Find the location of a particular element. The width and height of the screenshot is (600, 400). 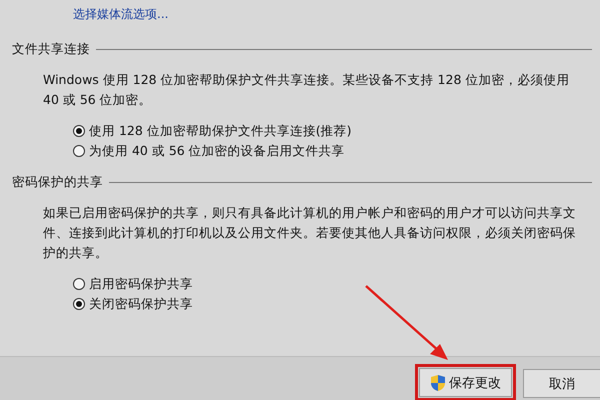

save-button: 保存更改 is located at coordinates (465, 382).